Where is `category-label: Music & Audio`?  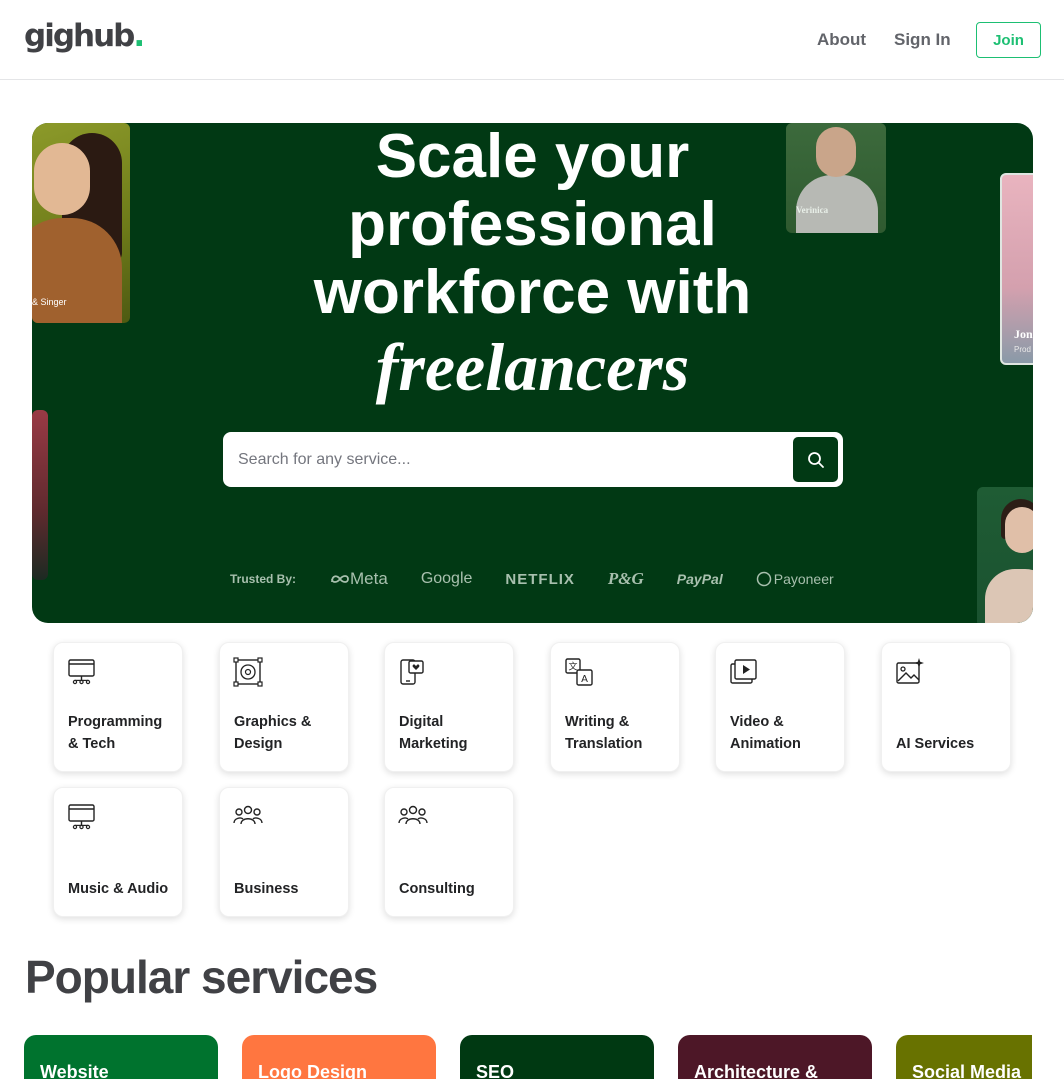
category-label: Music & Audio is located at coordinates (118, 889).